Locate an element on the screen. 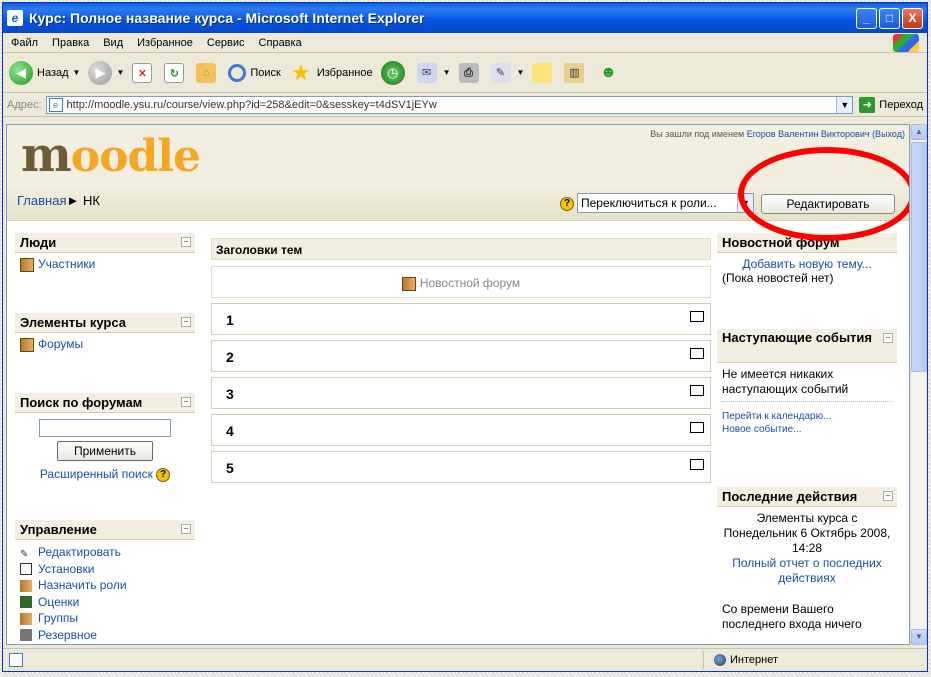 The image size is (931, 677). menu-tools: Сервис is located at coordinates (226, 43).